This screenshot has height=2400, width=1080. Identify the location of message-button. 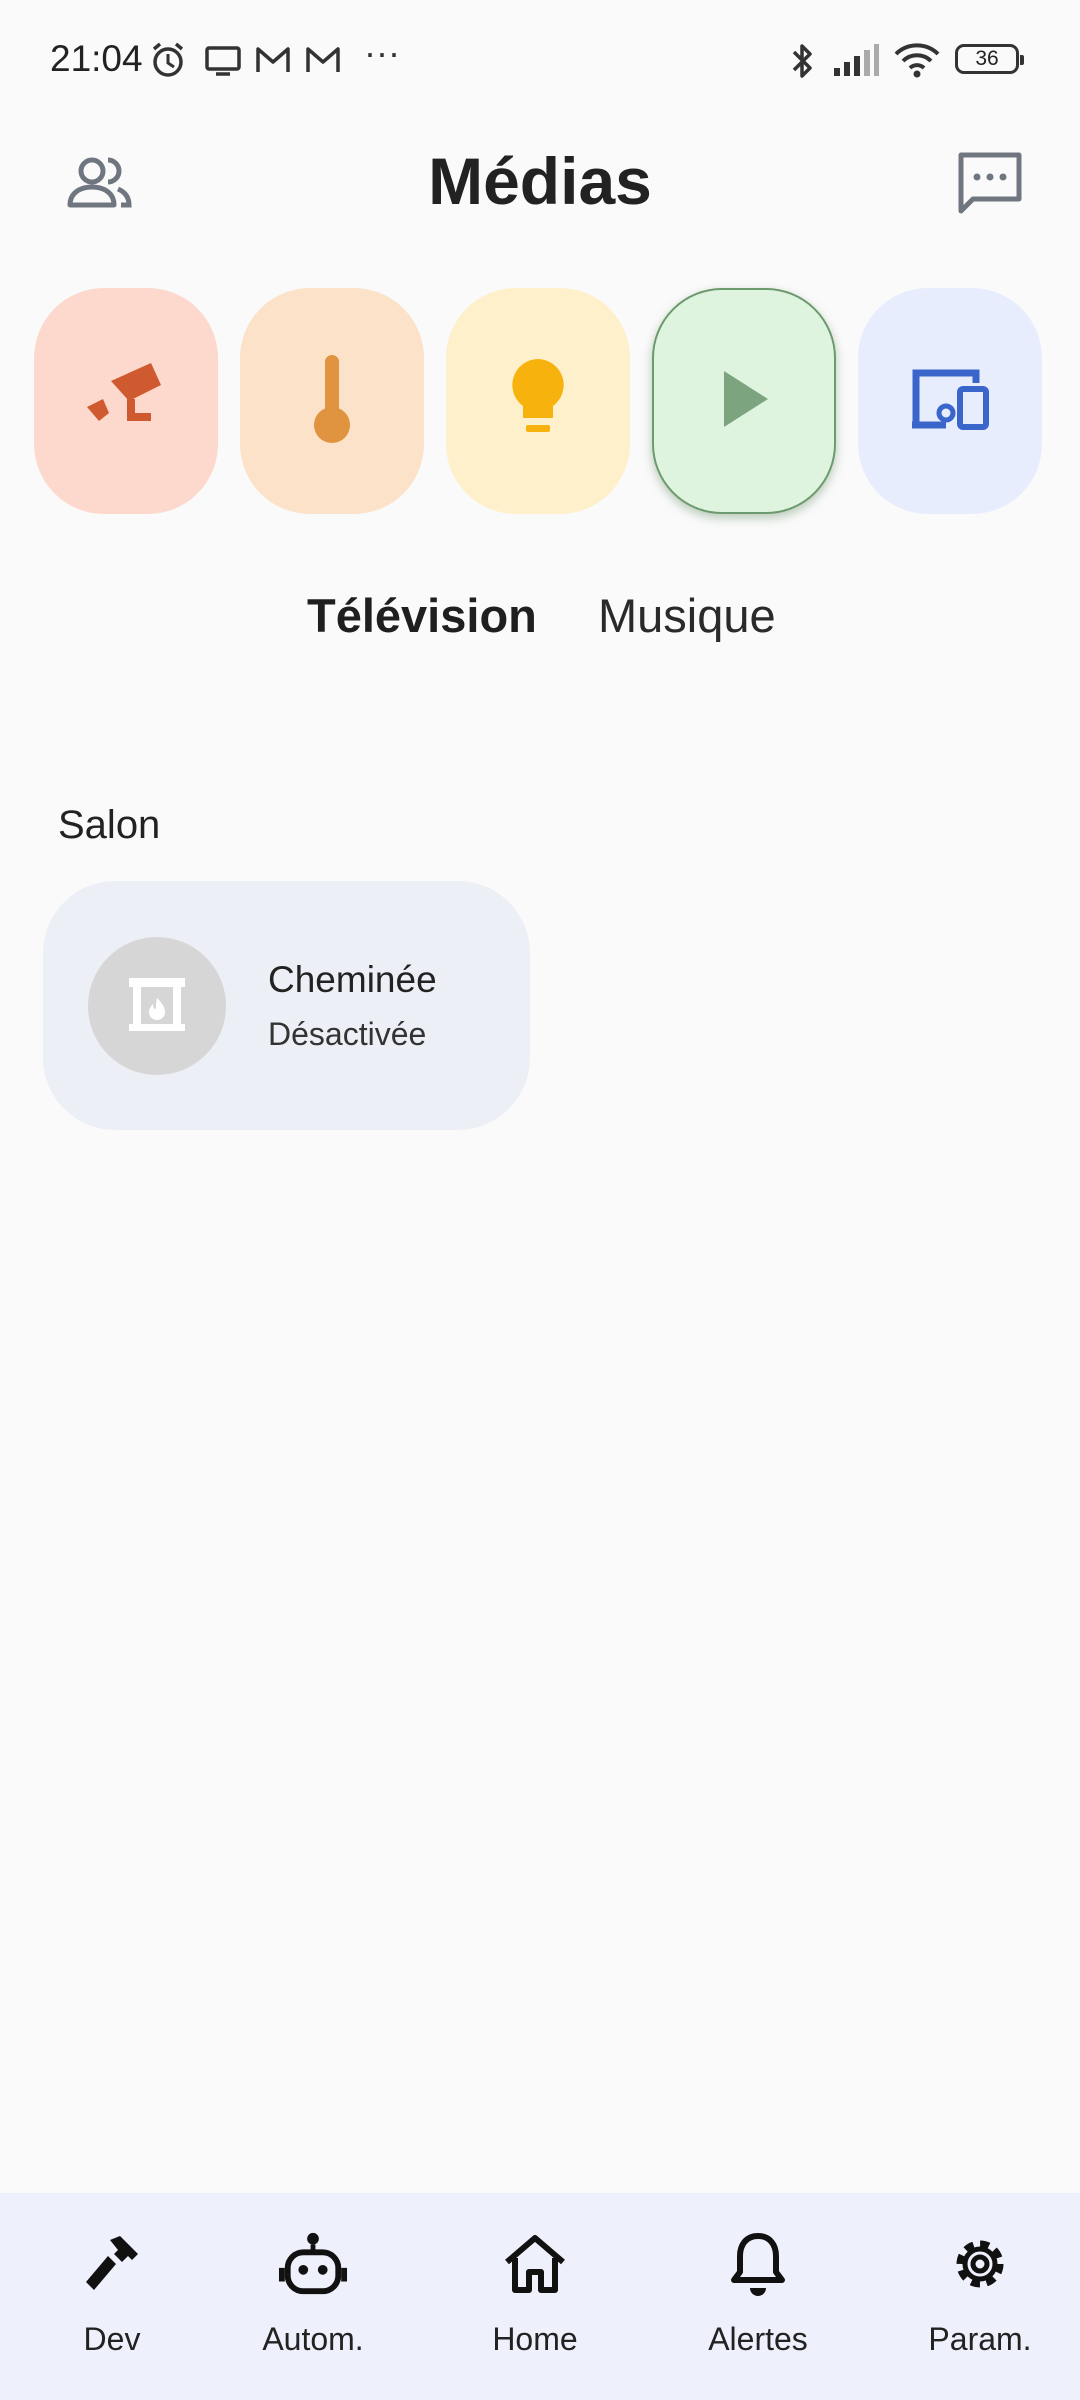
(990, 185).